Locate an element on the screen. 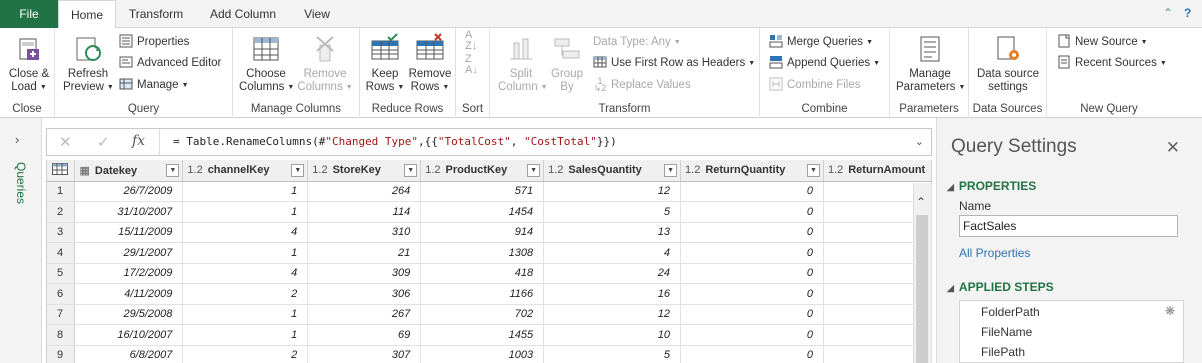  append-queries-button: Append Queries ▼ is located at coordinates (824, 63).